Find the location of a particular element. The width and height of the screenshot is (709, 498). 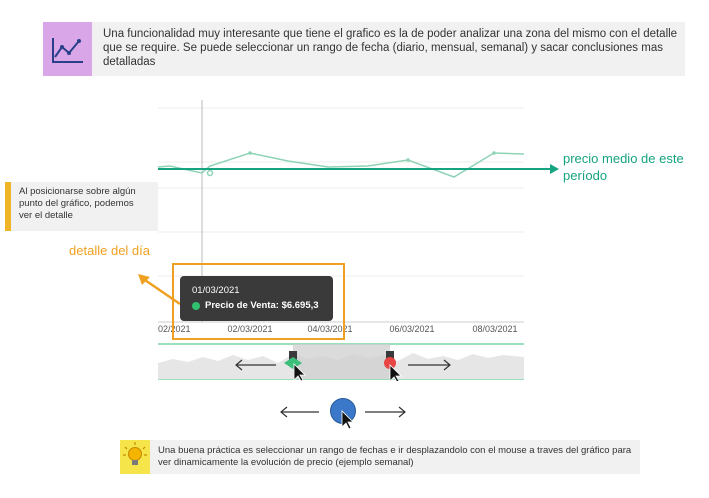

x-tick-label: 08/03/2021 is located at coordinates (494, 329).